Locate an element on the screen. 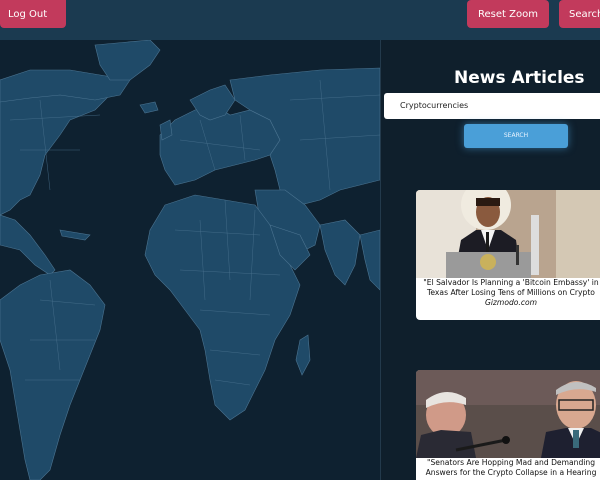 This screenshot has width=600, height=480. iceland is located at coordinates (149, 107).